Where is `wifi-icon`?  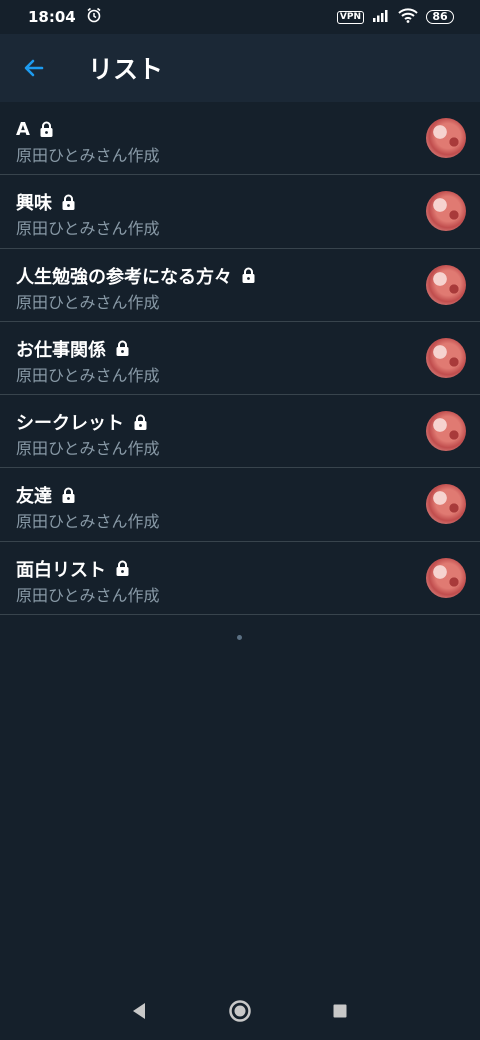 wifi-icon is located at coordinates (408, 17).